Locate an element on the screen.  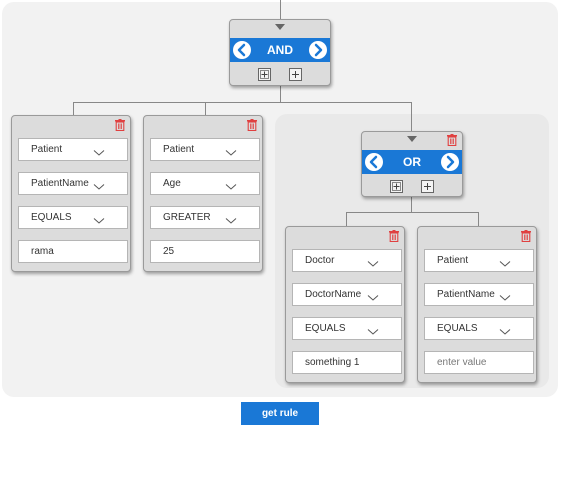
condition-card: Patient Age GREATER 25 is located at coordinates (203, 193).